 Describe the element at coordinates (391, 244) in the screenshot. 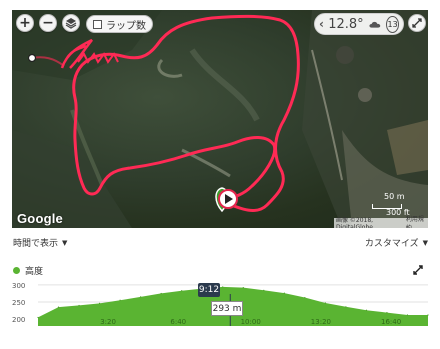

I see `customize-label: カスタマイズ` at that location.